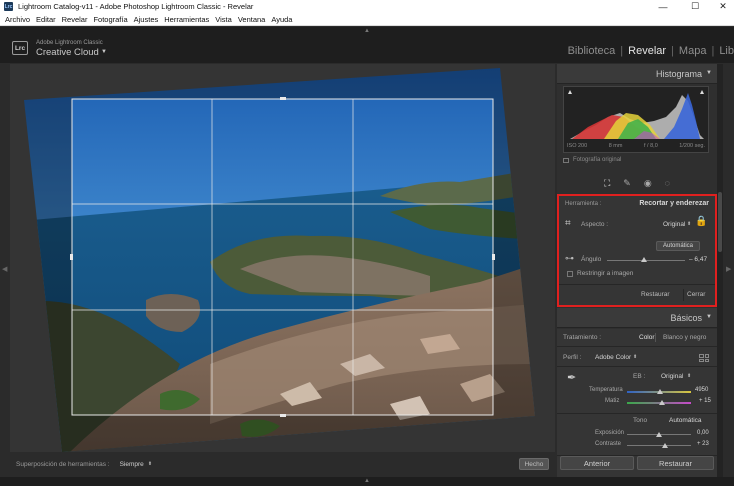 Image resolution: width=734 pixels, height=486 pixels. What do you see at coordinates (281, 19) in the screenshot?
I see `menu-ayuda: Ayuda` at bounding box center [281, 19].